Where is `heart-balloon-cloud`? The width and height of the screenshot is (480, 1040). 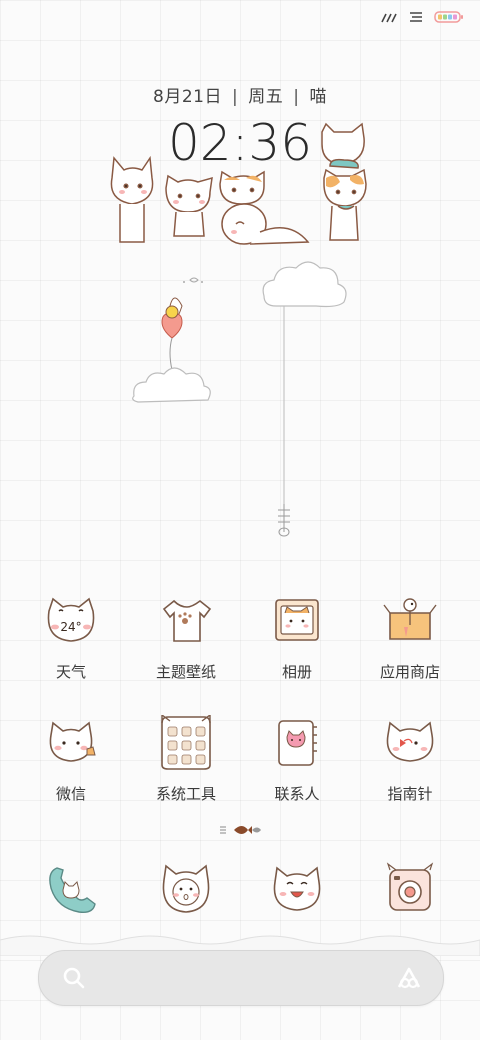 heart-balloon-cloud is located at coordinates (171, 340).